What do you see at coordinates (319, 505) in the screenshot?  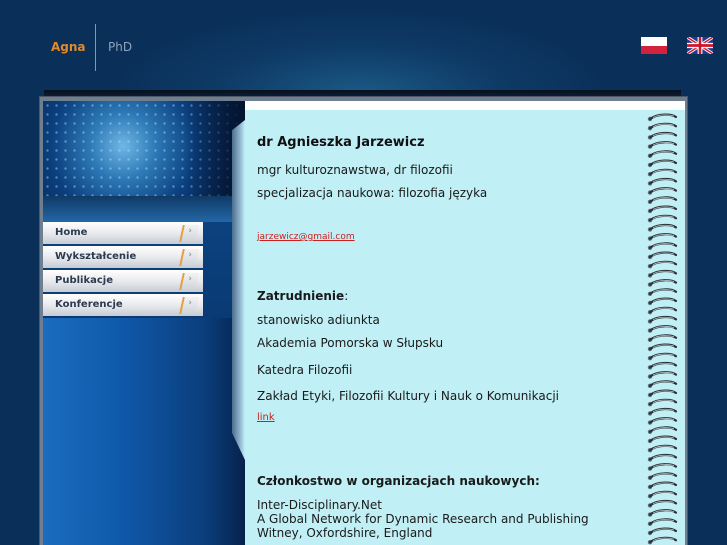 I see `organization-name: Inter-Disciplinary.Net` at bounding box center [319, 505].